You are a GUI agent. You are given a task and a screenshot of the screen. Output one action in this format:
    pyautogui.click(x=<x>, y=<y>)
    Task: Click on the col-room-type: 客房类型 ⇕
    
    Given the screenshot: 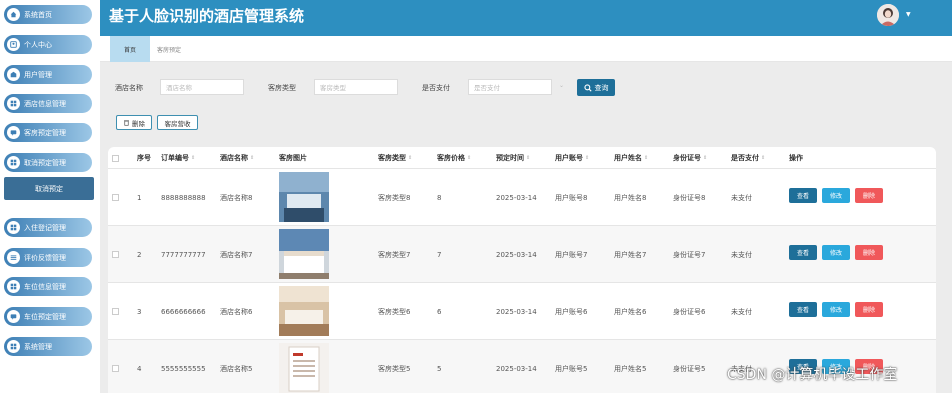 What is the action you would take?
    pyautogui.click(x=395, y=158)
    